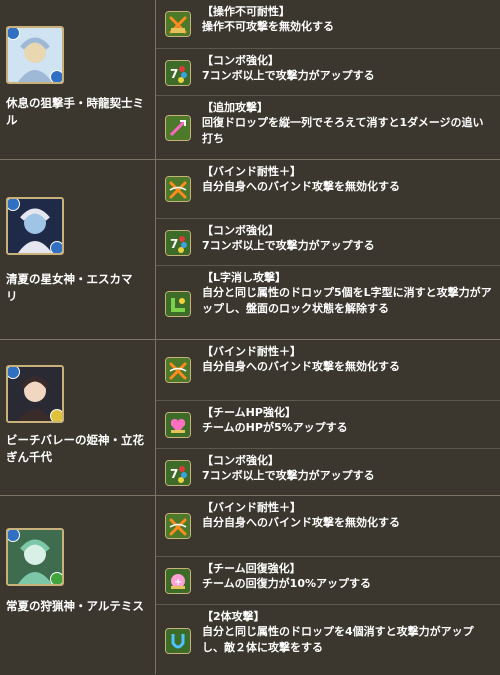 The height and width of the screenshot is (675, 500). What do you see at coordinates (75, 111) in the screenshot?
I see `character-name: 休息の狙撃手・時龍契士ミル` at bounding box center [75, 111].